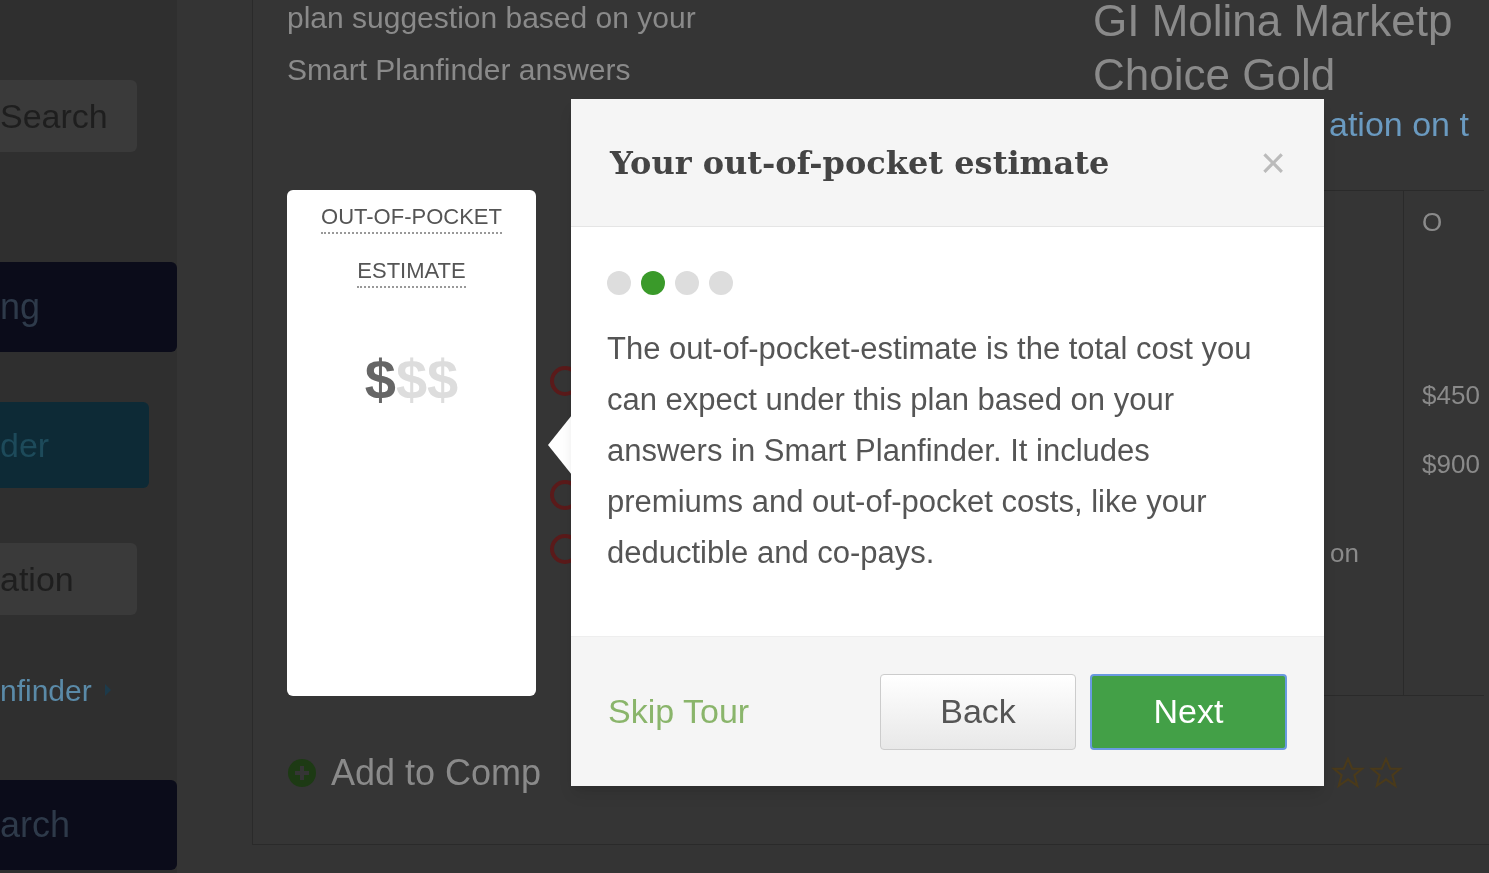 The image size is (1489, 873). Describe the element at coordinates (679, 711) in the screenshot. I see `skip-tour-link: Skip Tour` at that location.